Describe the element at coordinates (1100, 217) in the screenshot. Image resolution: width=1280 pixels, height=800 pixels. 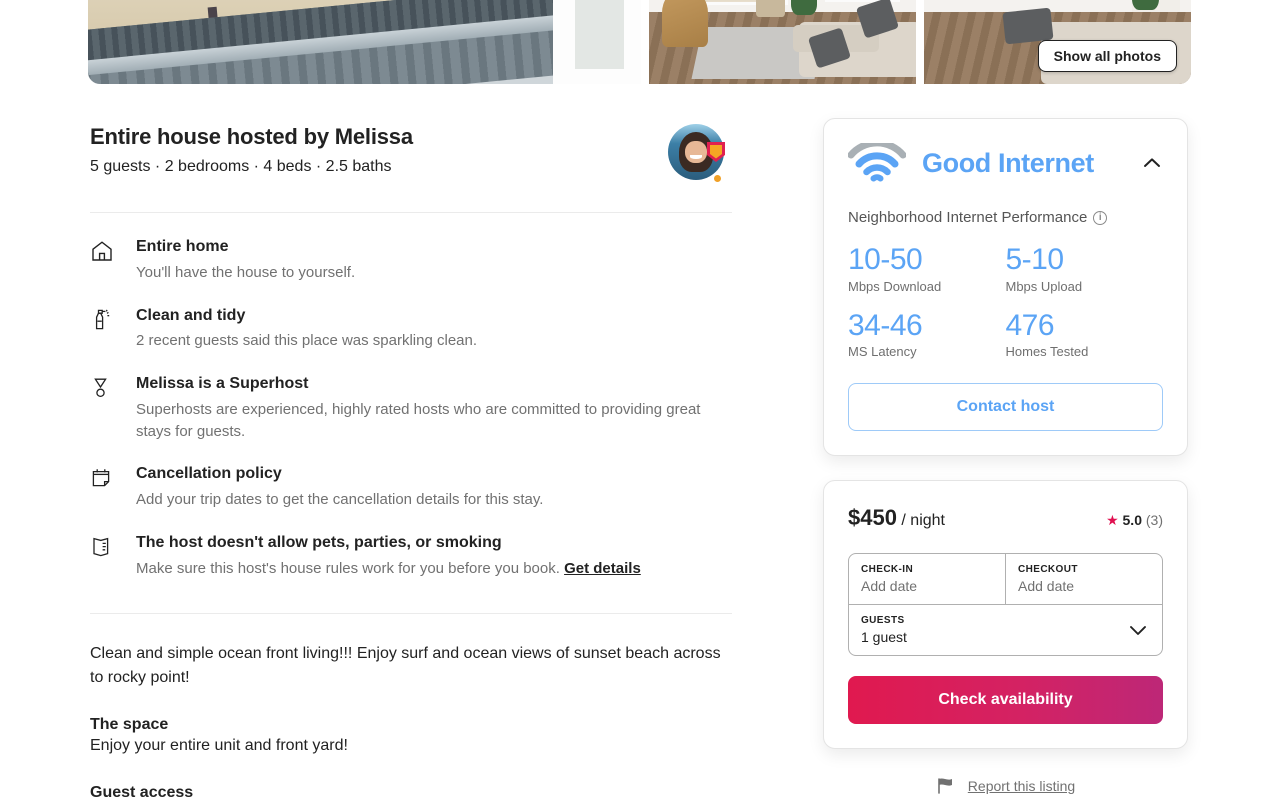
I see `info-icon: i` at that location.